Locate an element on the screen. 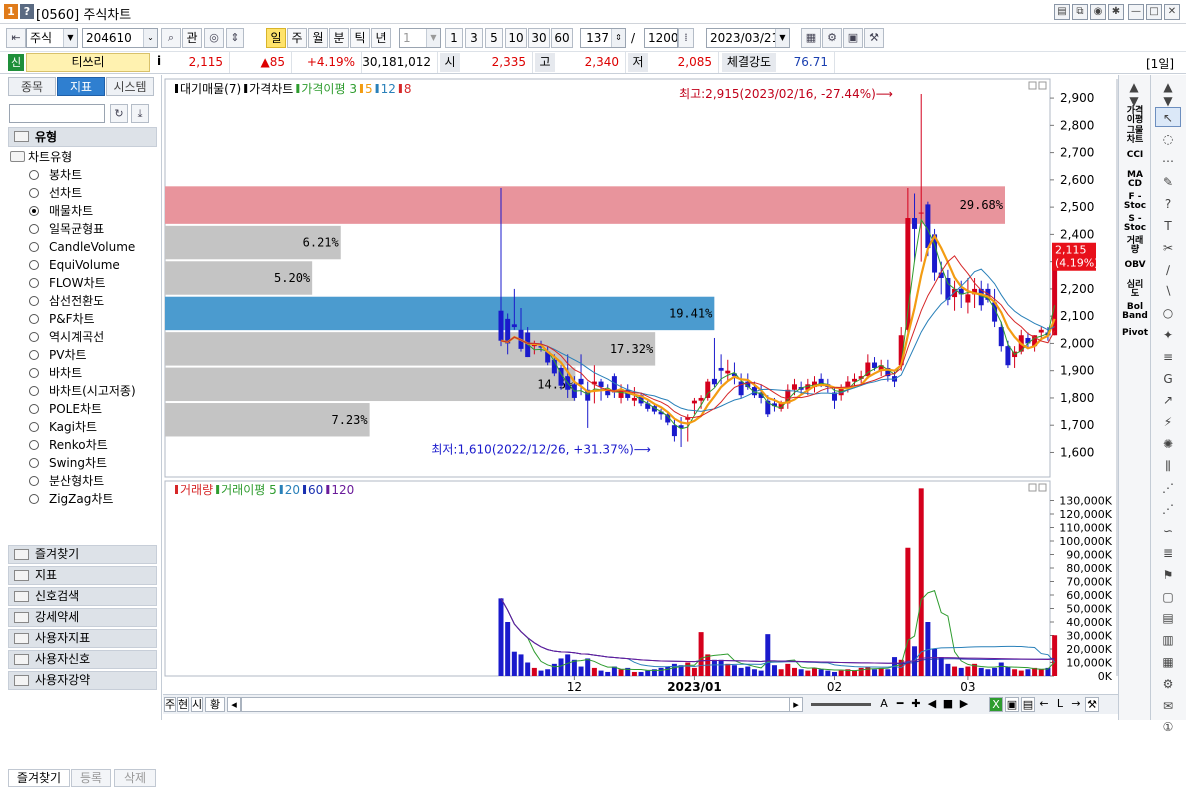 The height and width of the screenshot is (787, 1186). accordion-3: 강세약세 is located at coordinates (82, 617).